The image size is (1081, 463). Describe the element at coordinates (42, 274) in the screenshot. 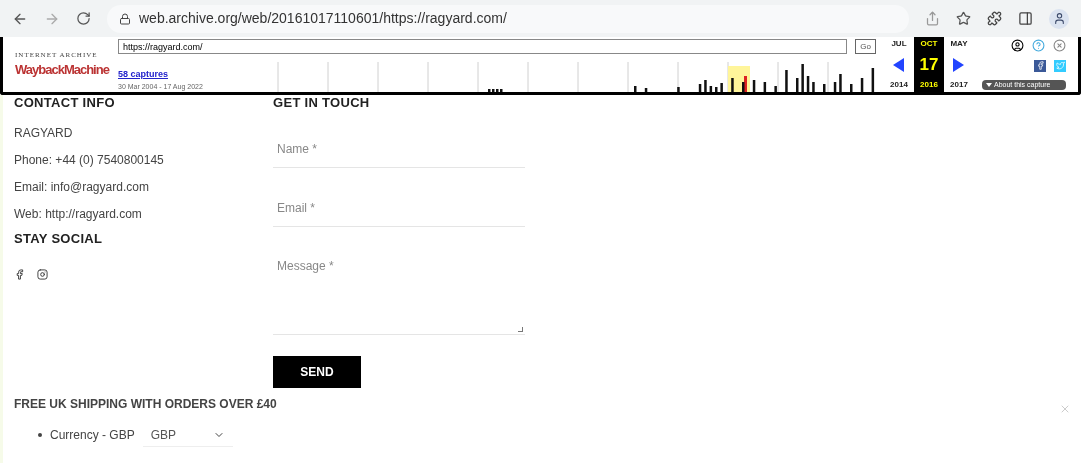

I see `instagram-icon` at that location.